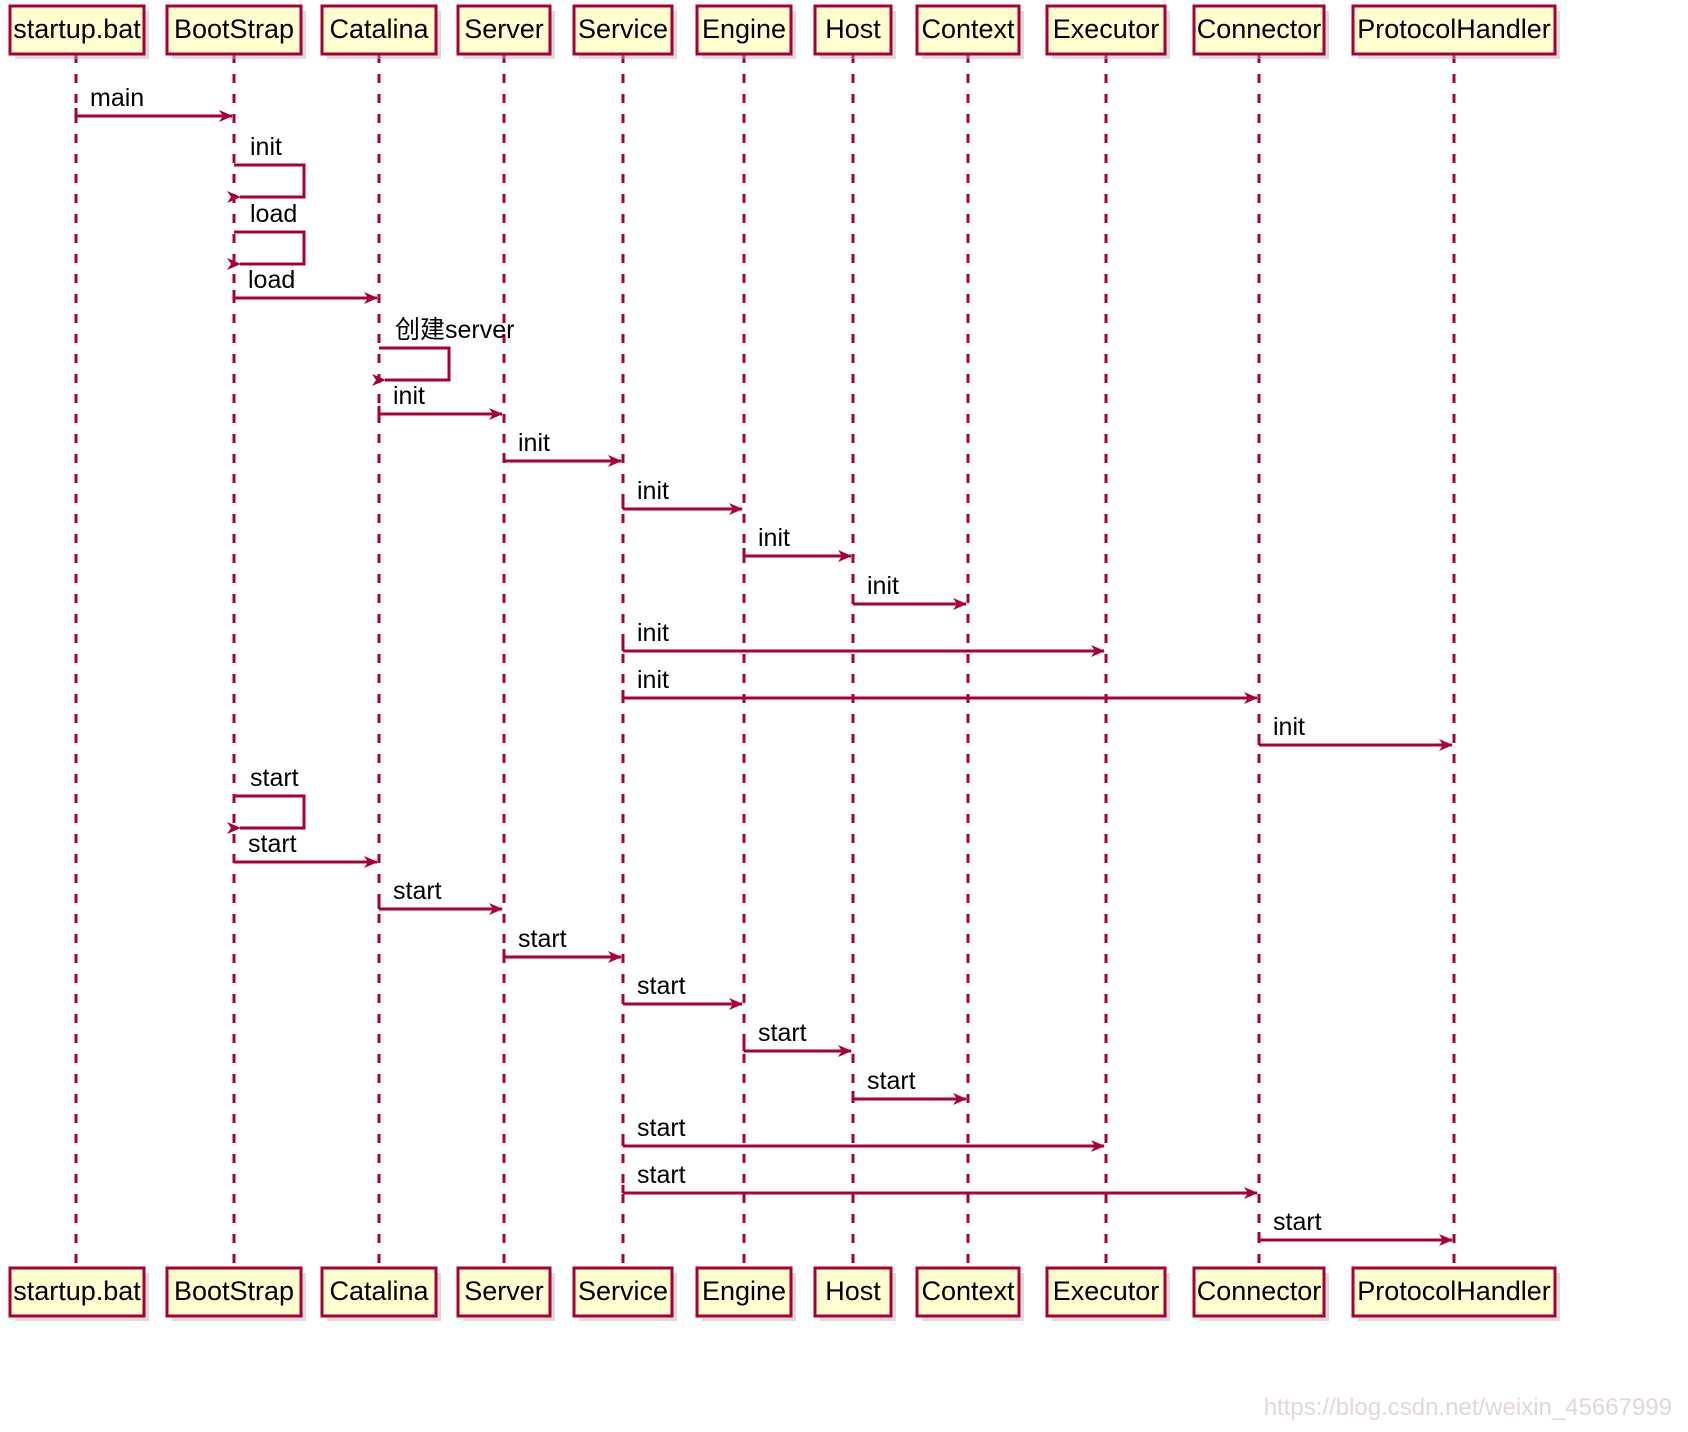  Describe the element at coordinates (562, 448) in the screenshot. I see `message-m07-init: init` at that location.